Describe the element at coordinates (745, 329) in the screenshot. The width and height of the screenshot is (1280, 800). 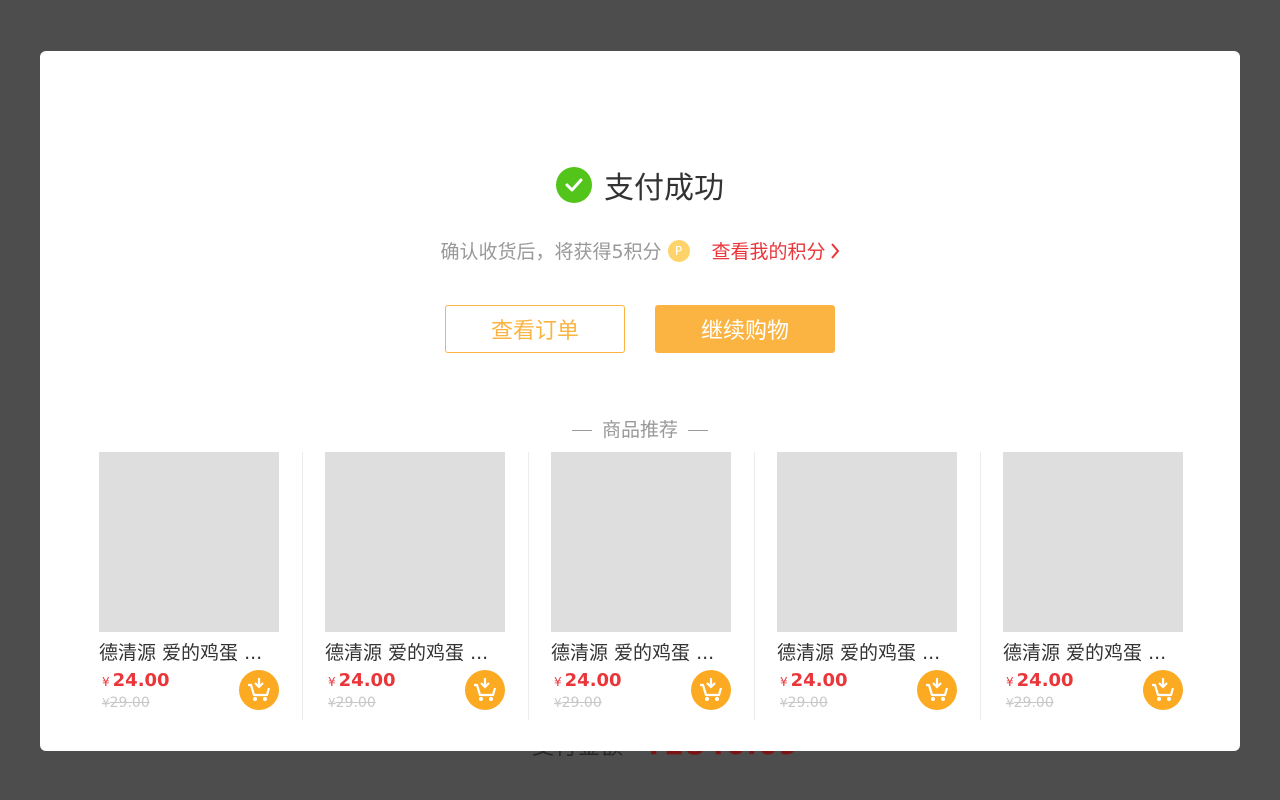
I see `continue-shopping-button: 继续购物` at that location.